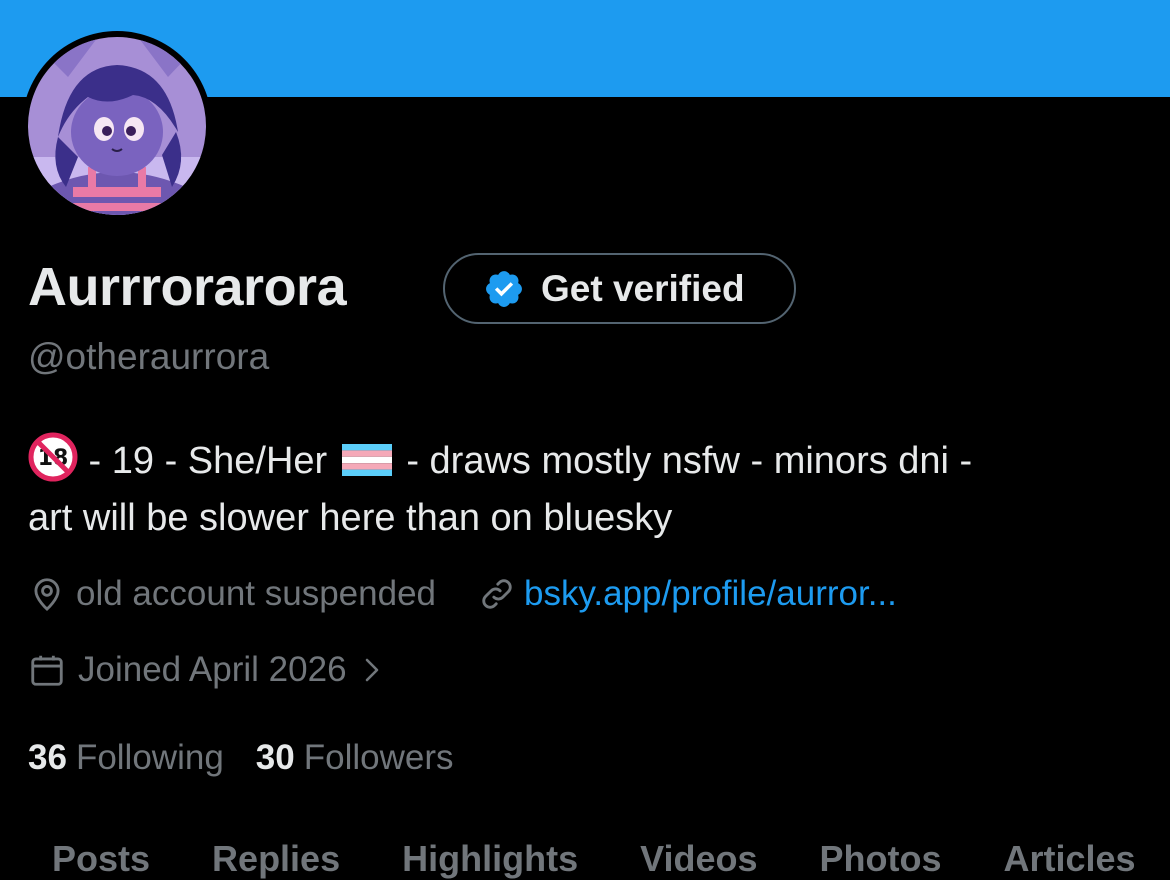 Image resolution: width=1170 pixels, height=880 pixels. What do you see at coordinates (643, 288) in the screenshot?
I see `get-verified-label: Get verified` at bounding box center [643, 288].